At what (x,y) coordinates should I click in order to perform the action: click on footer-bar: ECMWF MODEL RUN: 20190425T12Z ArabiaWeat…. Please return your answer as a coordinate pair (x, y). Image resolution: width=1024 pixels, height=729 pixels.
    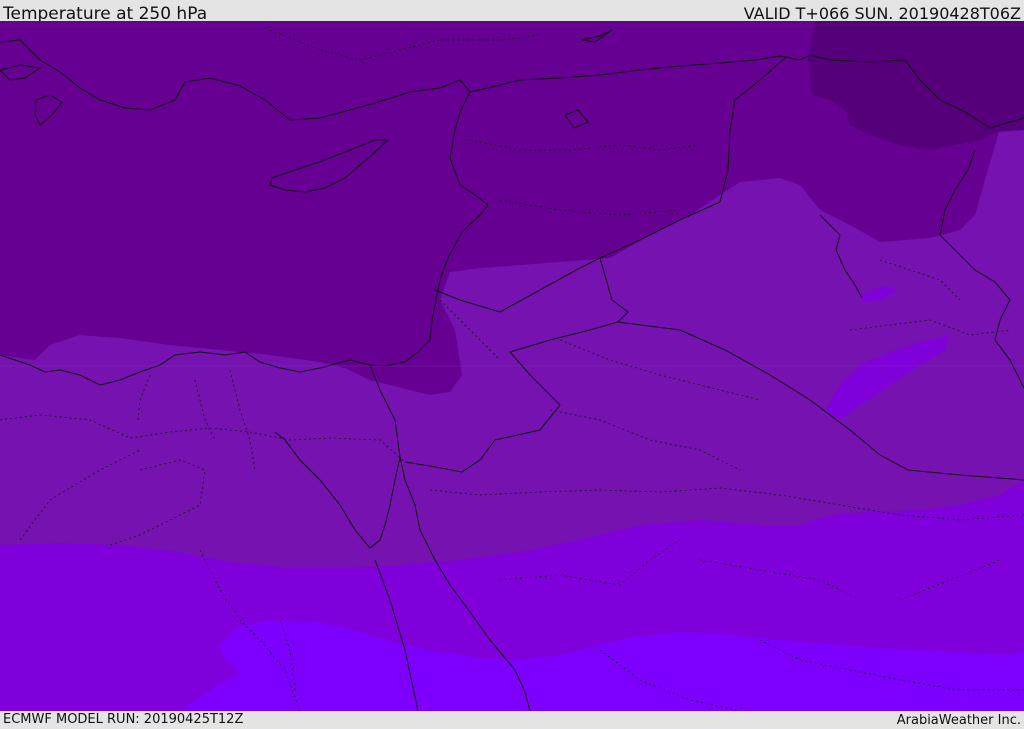
    Looking at the image, I should click on (512, 720).